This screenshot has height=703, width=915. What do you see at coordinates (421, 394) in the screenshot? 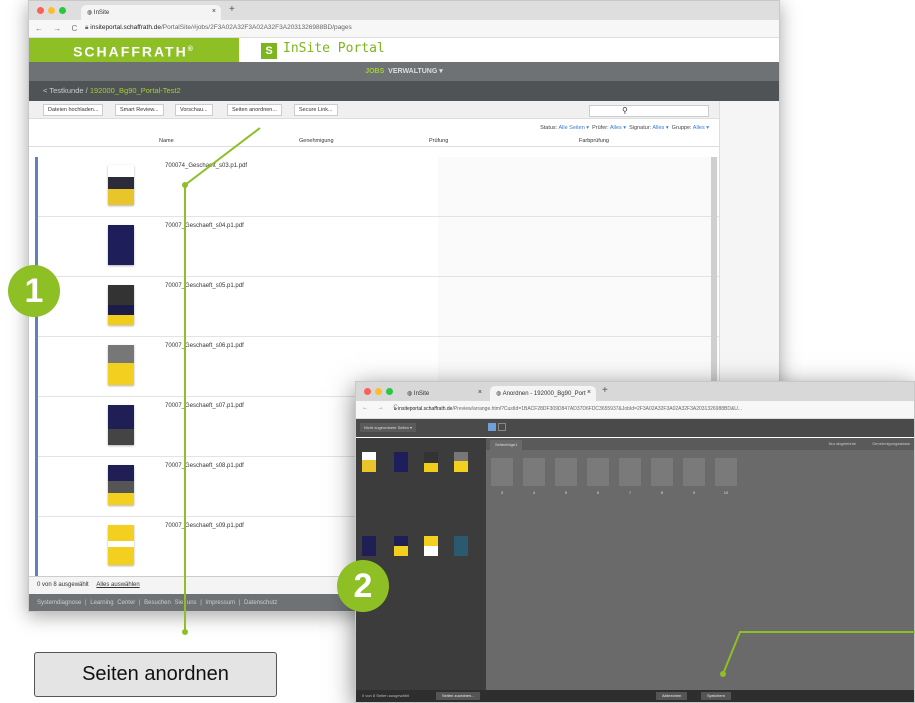
I see `tab-title: InSite` at bounding box center [421, 394].